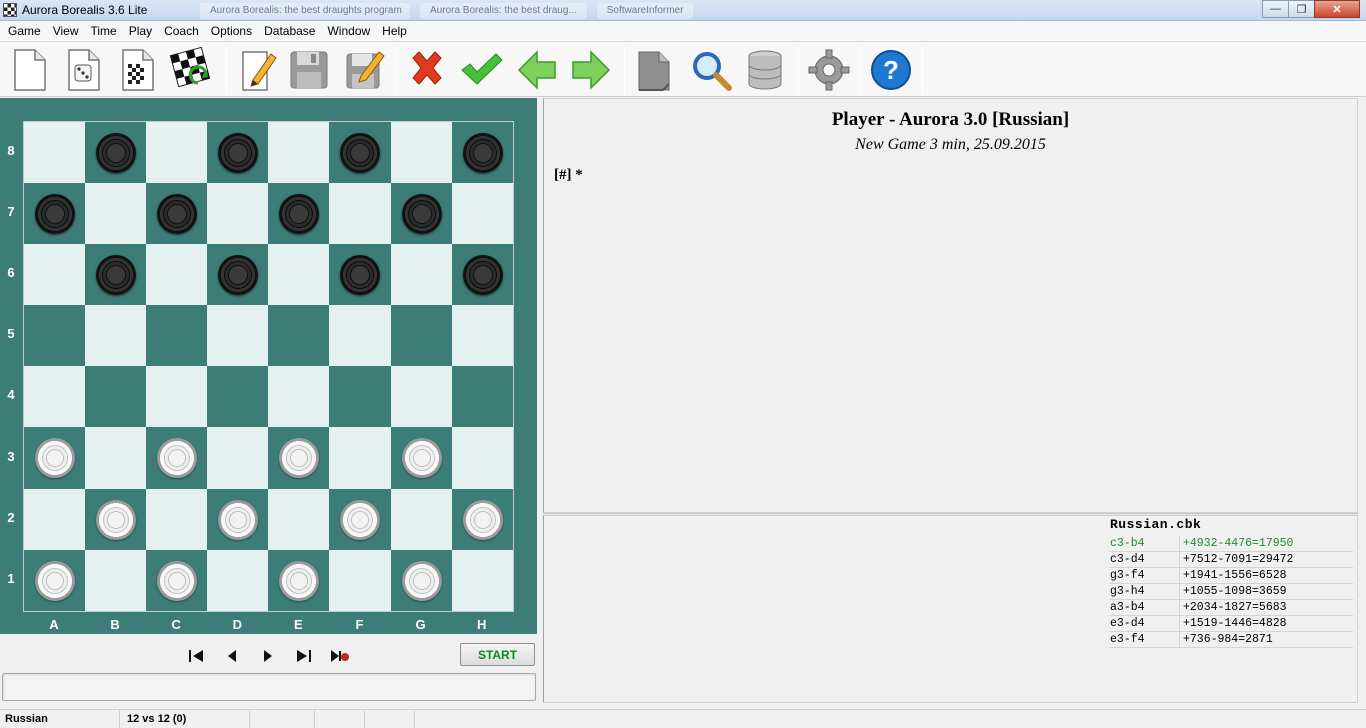 The width and height of the screenshot is (1366, 728). I want to click on board-square-c2, so click(177, 519).